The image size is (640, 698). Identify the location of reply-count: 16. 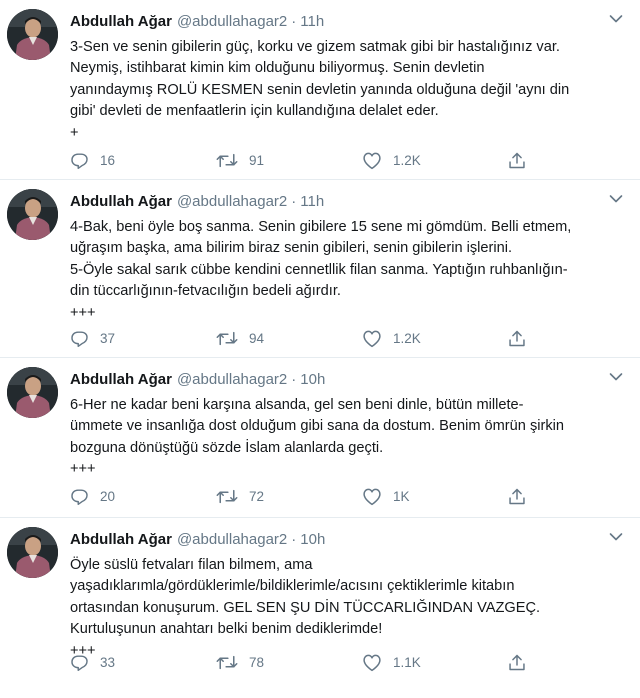
(108, 160).